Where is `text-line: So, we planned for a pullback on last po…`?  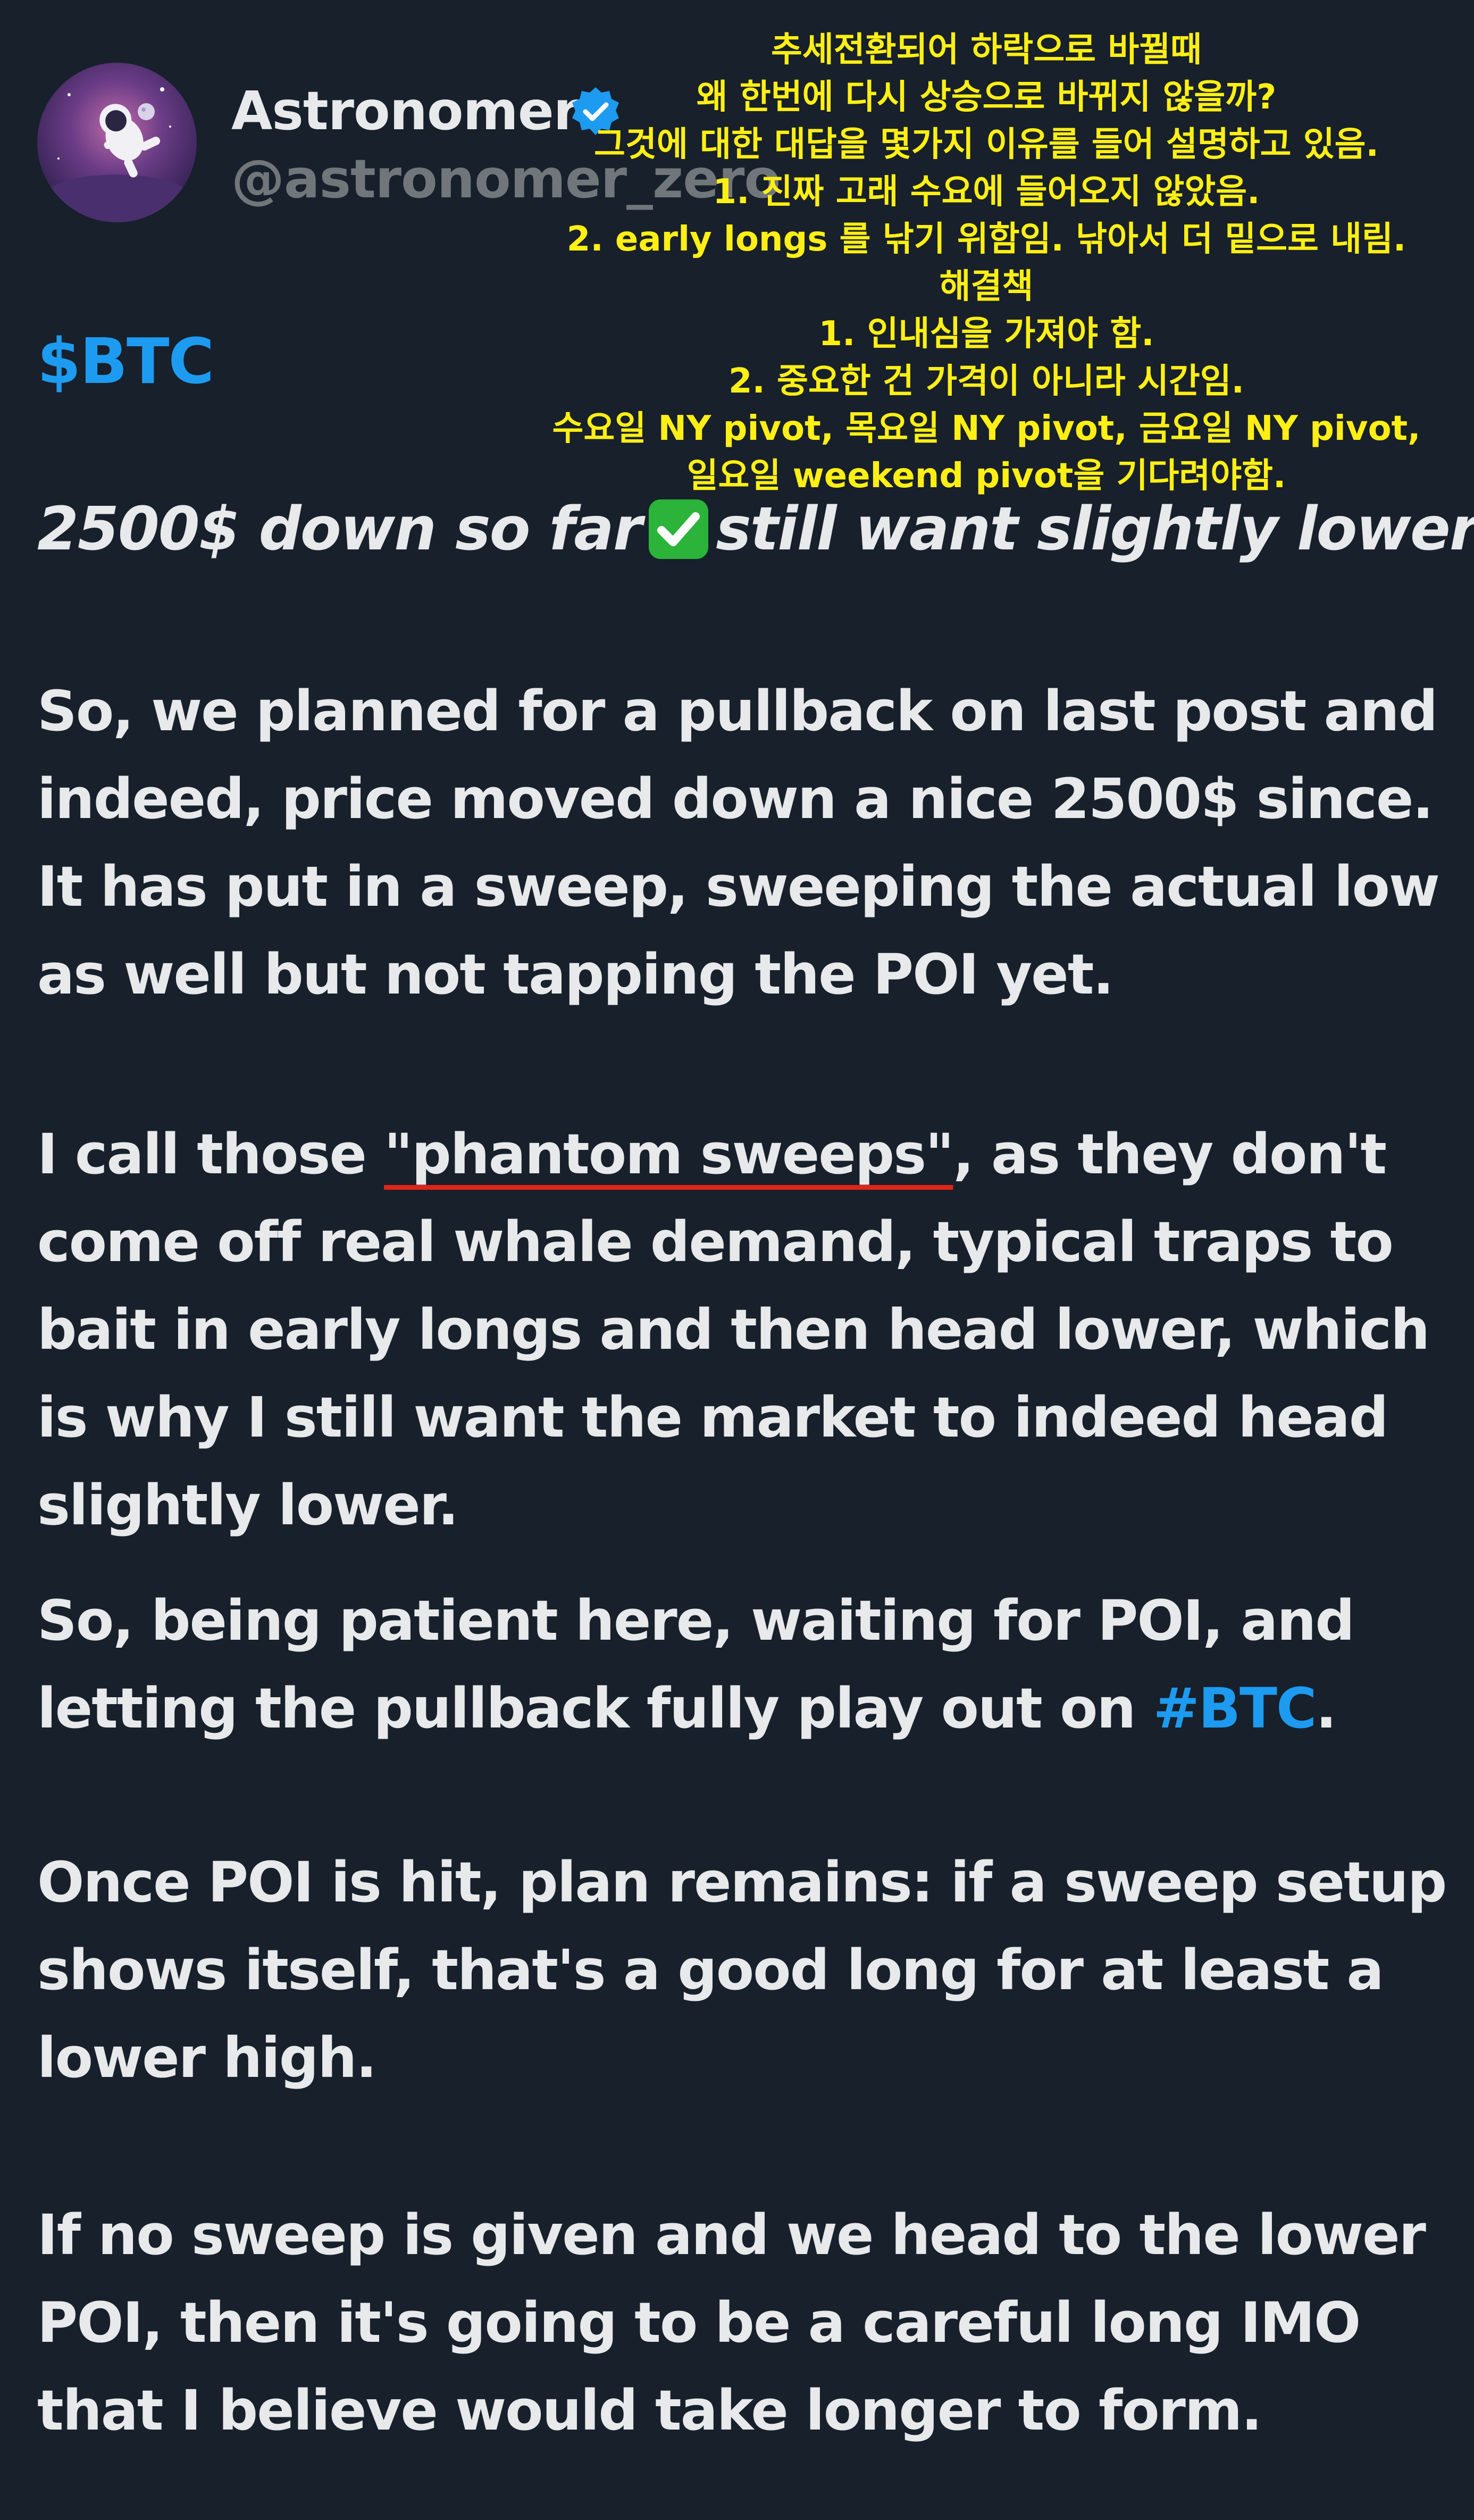
text-line: So, we planned for a pullback on last po… is located at coordinates (737, 711).